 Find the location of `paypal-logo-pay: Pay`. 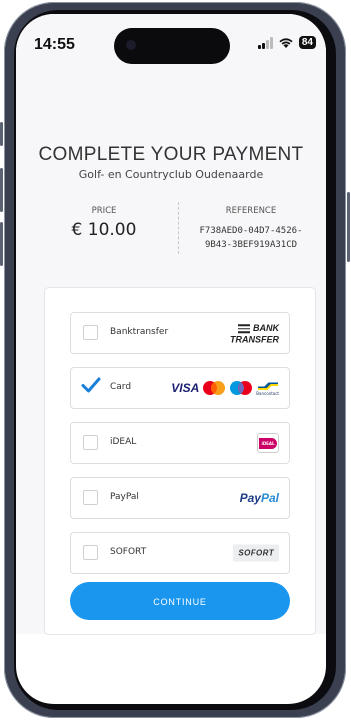

paypal-logo-pay: Pay is located at coordinates (250, 498).